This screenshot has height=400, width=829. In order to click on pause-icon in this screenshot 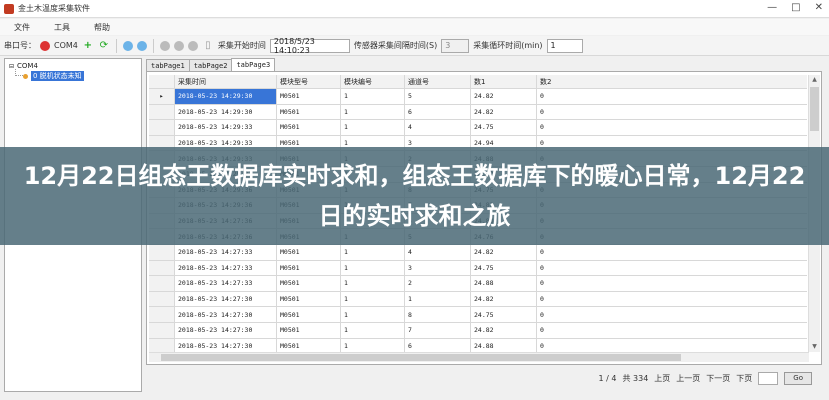, I will do `click(178, 45)`.